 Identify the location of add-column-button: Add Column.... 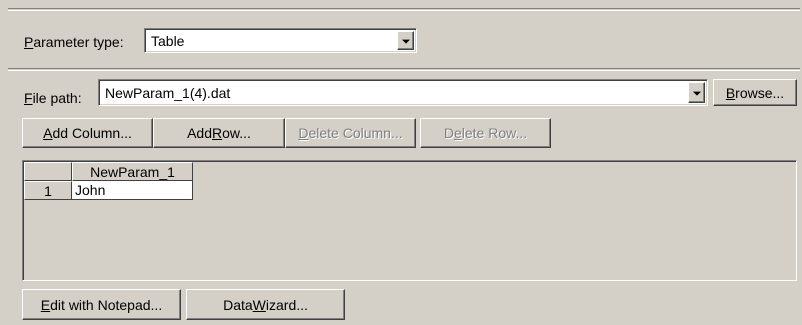
(87, 133).